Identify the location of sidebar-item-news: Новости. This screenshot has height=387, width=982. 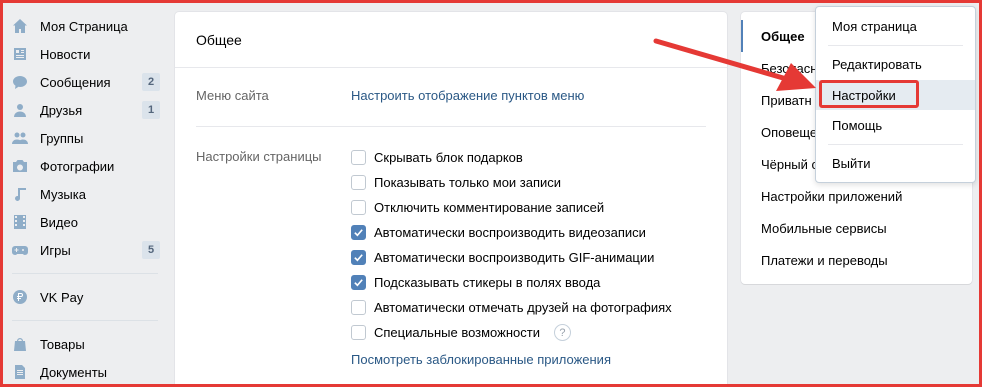
(86, 54).